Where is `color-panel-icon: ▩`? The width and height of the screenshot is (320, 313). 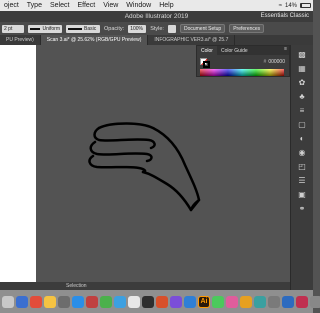
color-panel-icon: ▩ is located at coordinates (302, 54).